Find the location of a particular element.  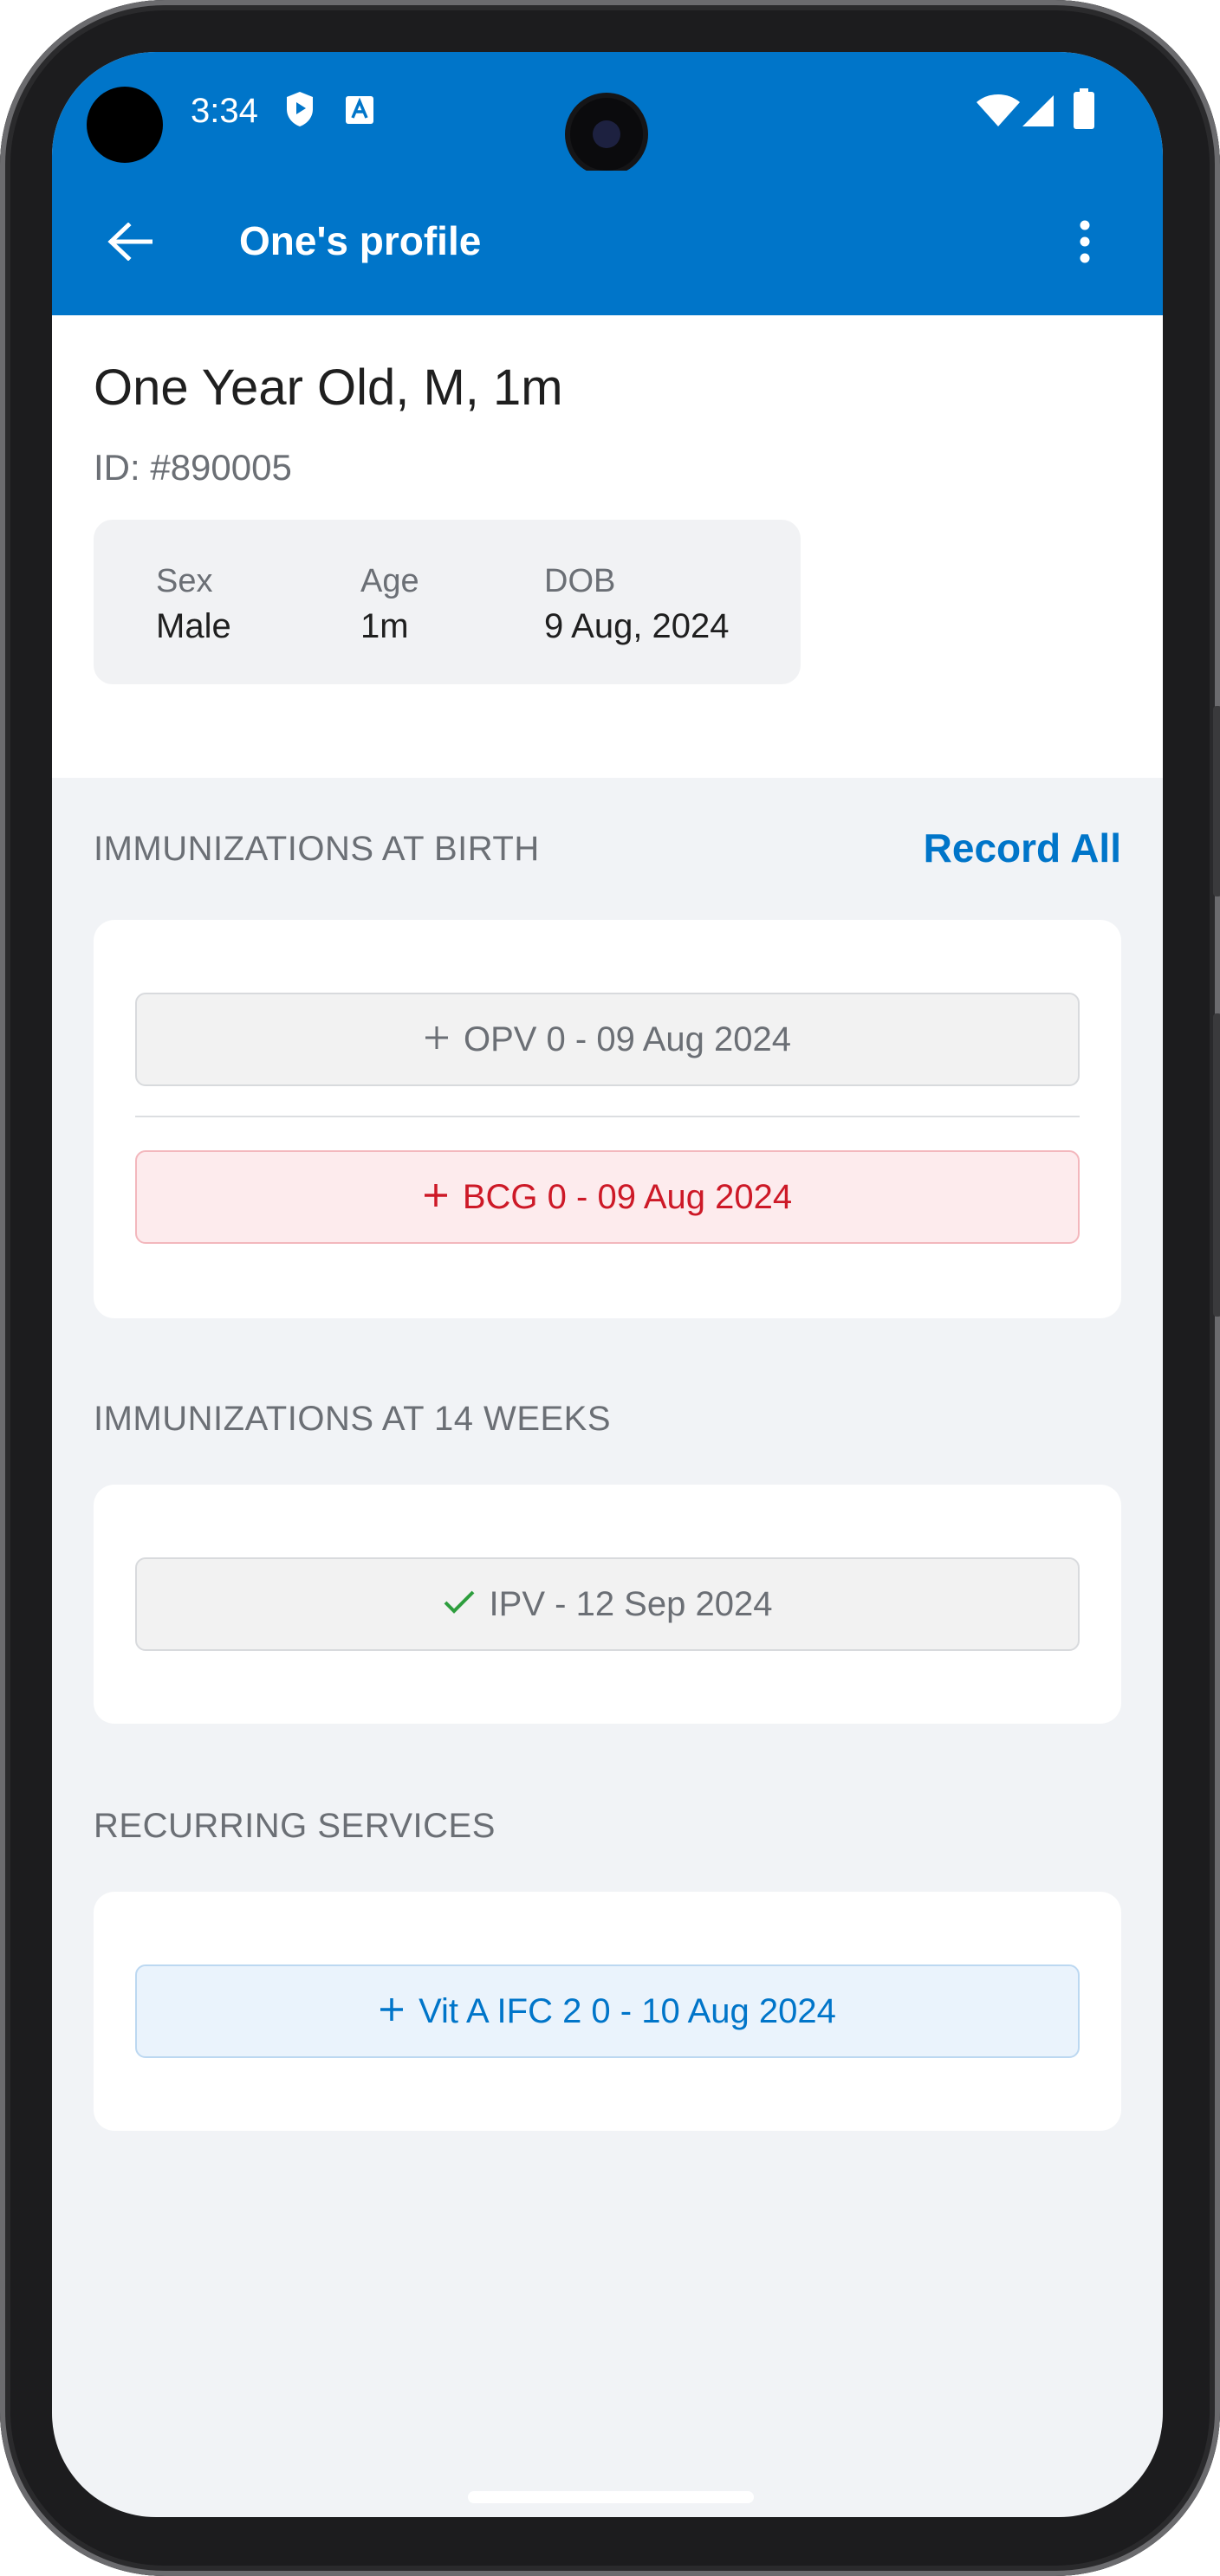

patient-name: One Year Old, M, 1m is located at coordinates (328, 387).